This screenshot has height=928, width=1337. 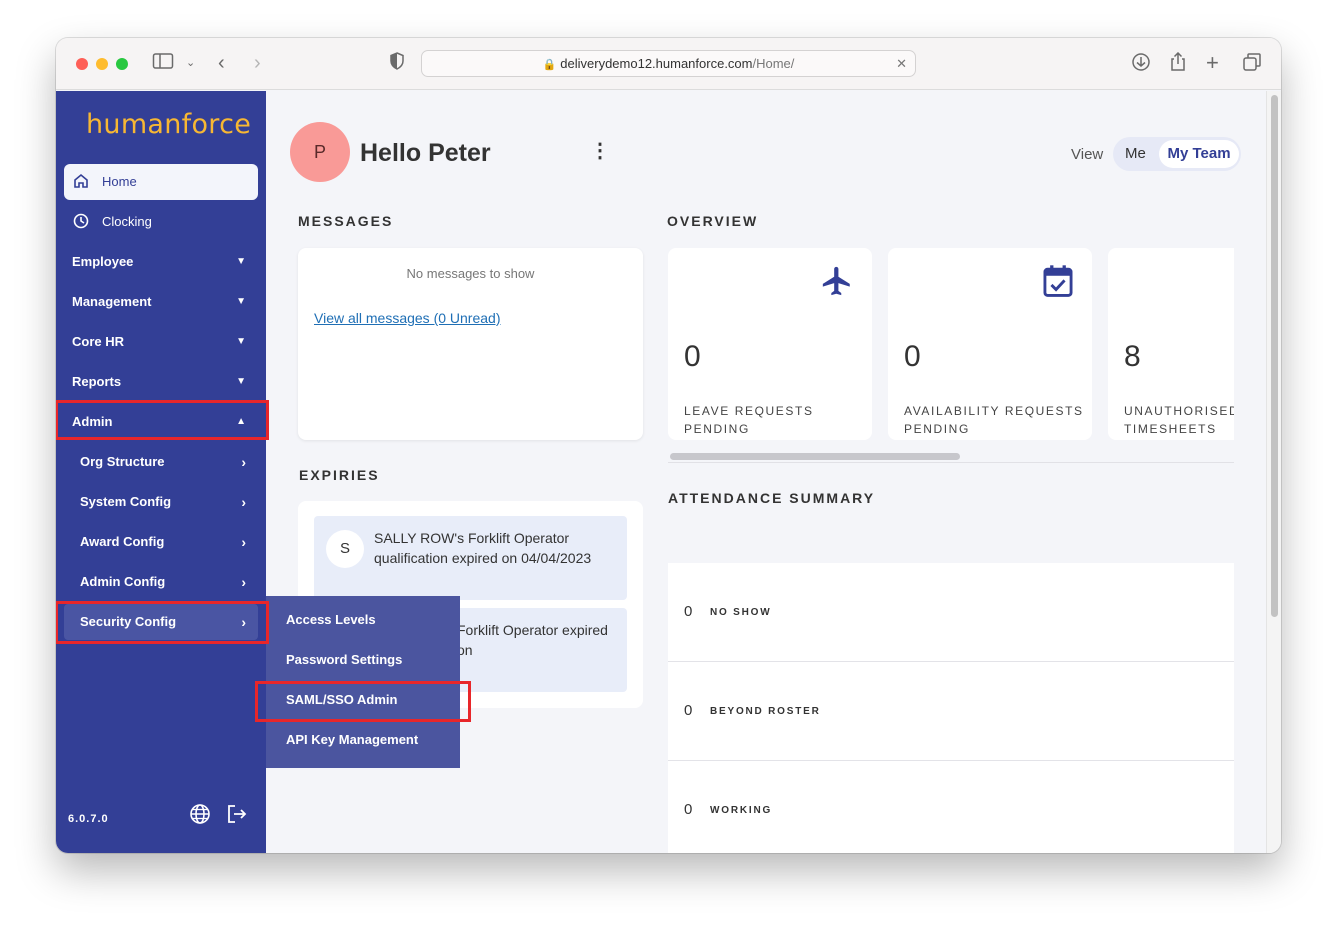 What do you see at coordinates (257, 63) in the screenshot?
I see `forward-icon: ›` at bounding box center [257, 63].